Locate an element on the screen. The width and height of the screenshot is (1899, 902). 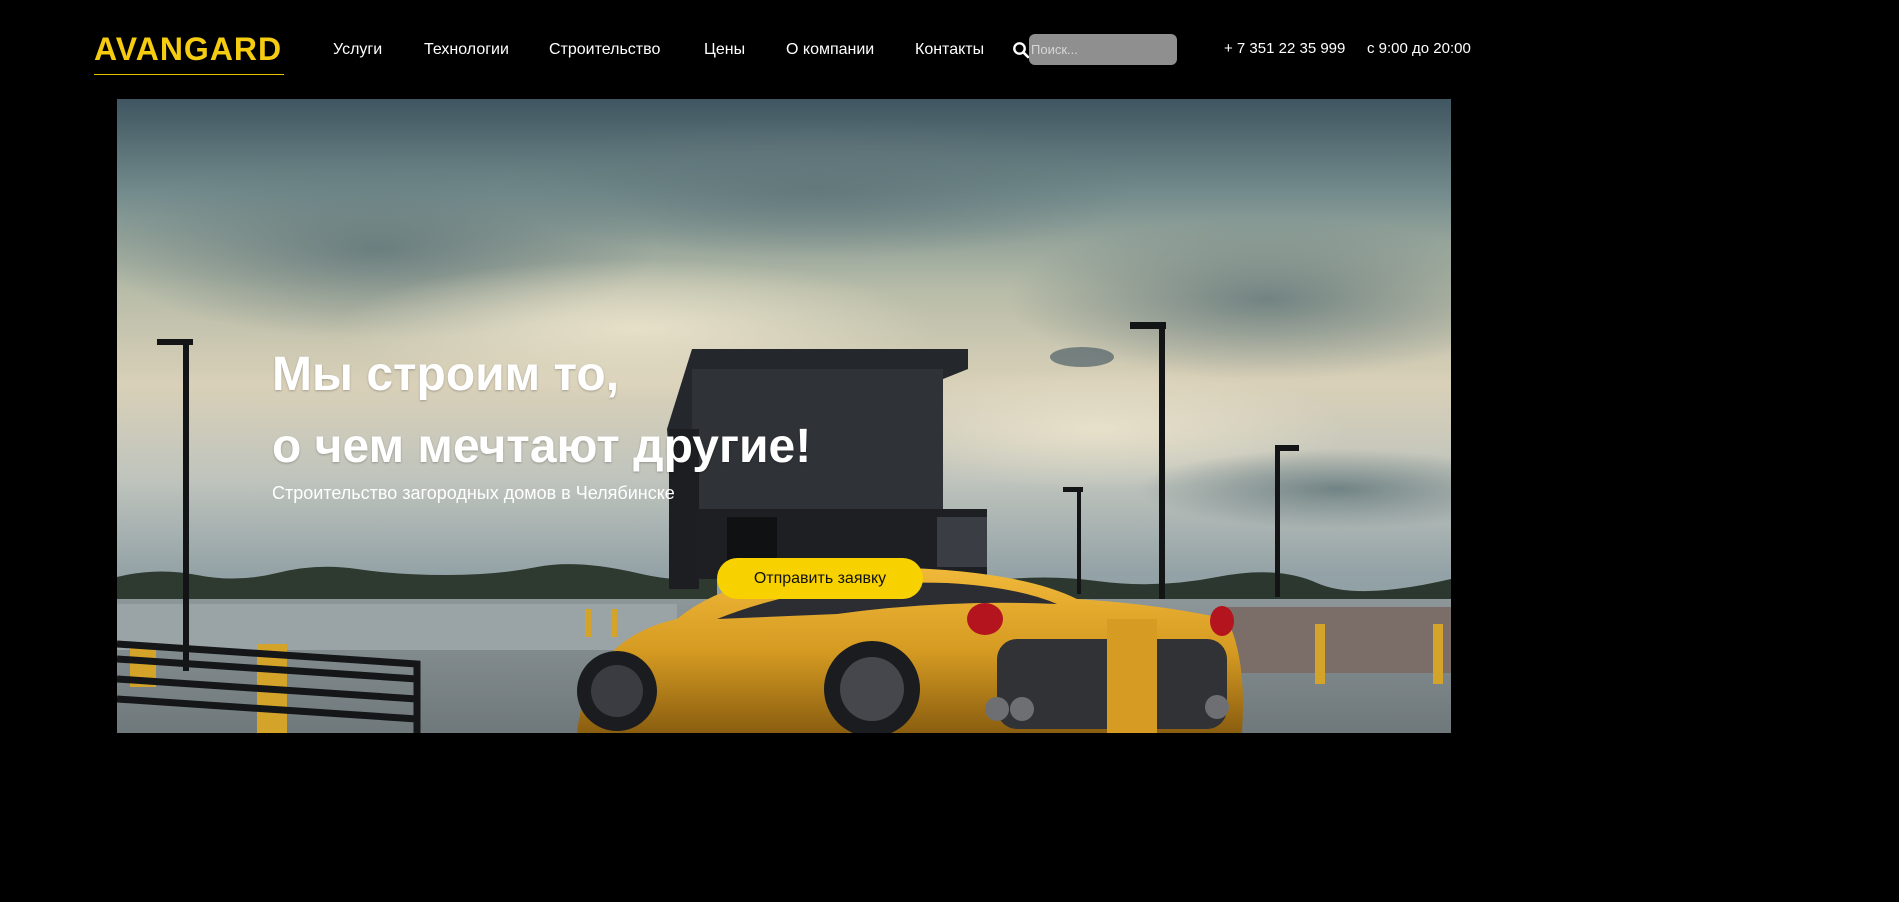
logo: AVANGARD is located at coordinates (189, 52).